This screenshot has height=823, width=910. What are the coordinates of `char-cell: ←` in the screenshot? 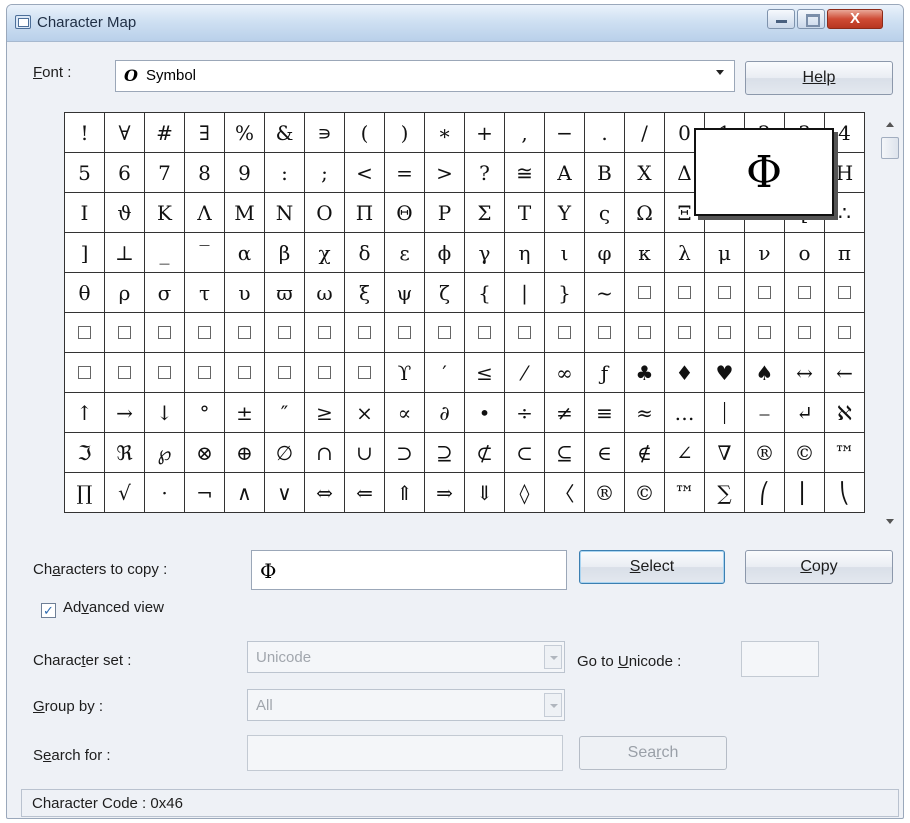 It's located at (845, 373).